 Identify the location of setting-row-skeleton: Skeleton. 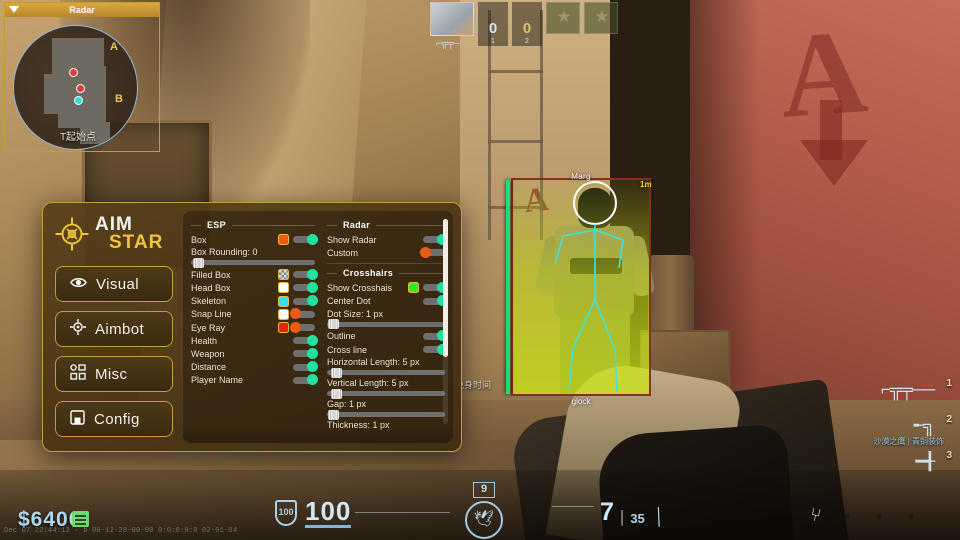
(254, 301).